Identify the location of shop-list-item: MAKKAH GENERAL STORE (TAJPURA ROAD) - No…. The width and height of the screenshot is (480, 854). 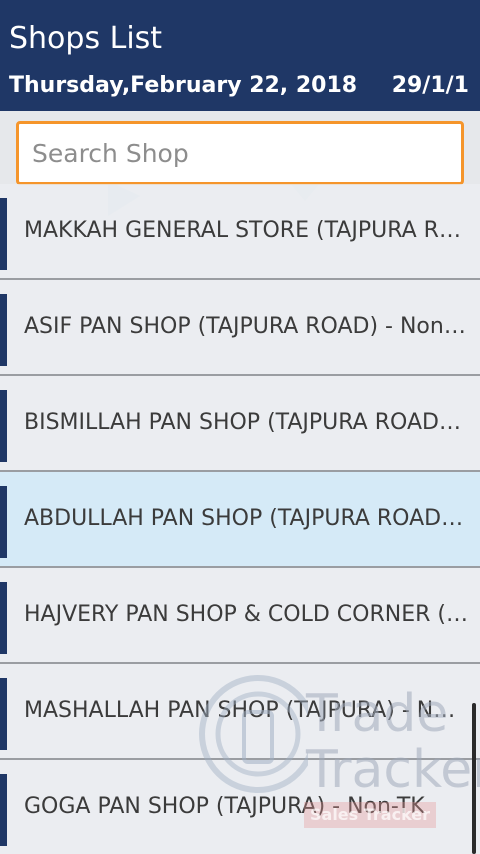
(240, 232).